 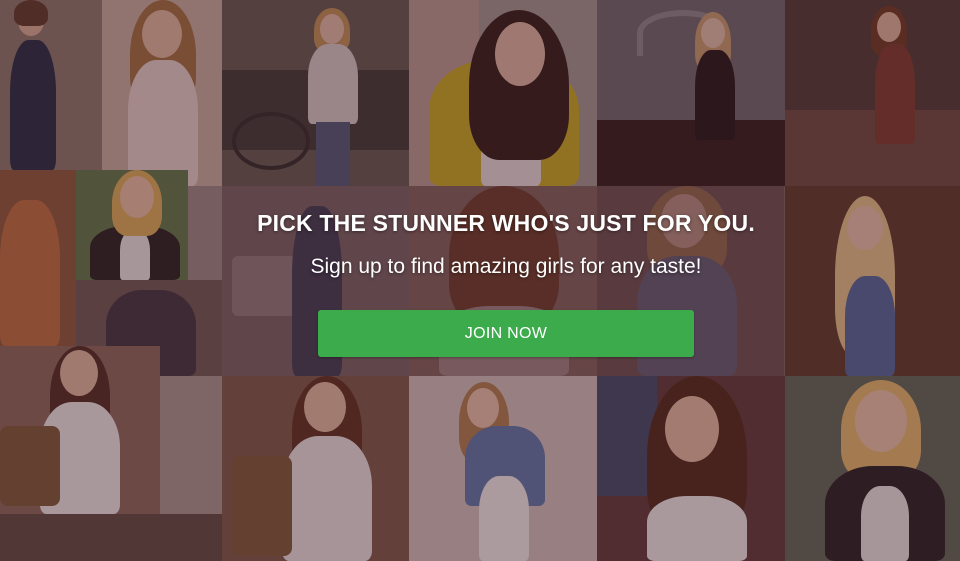 What do you see at coordinates (506, 333) in the screenshot?
I see `join-now-button: JOIN NOW` at bounding box center [506, 333].